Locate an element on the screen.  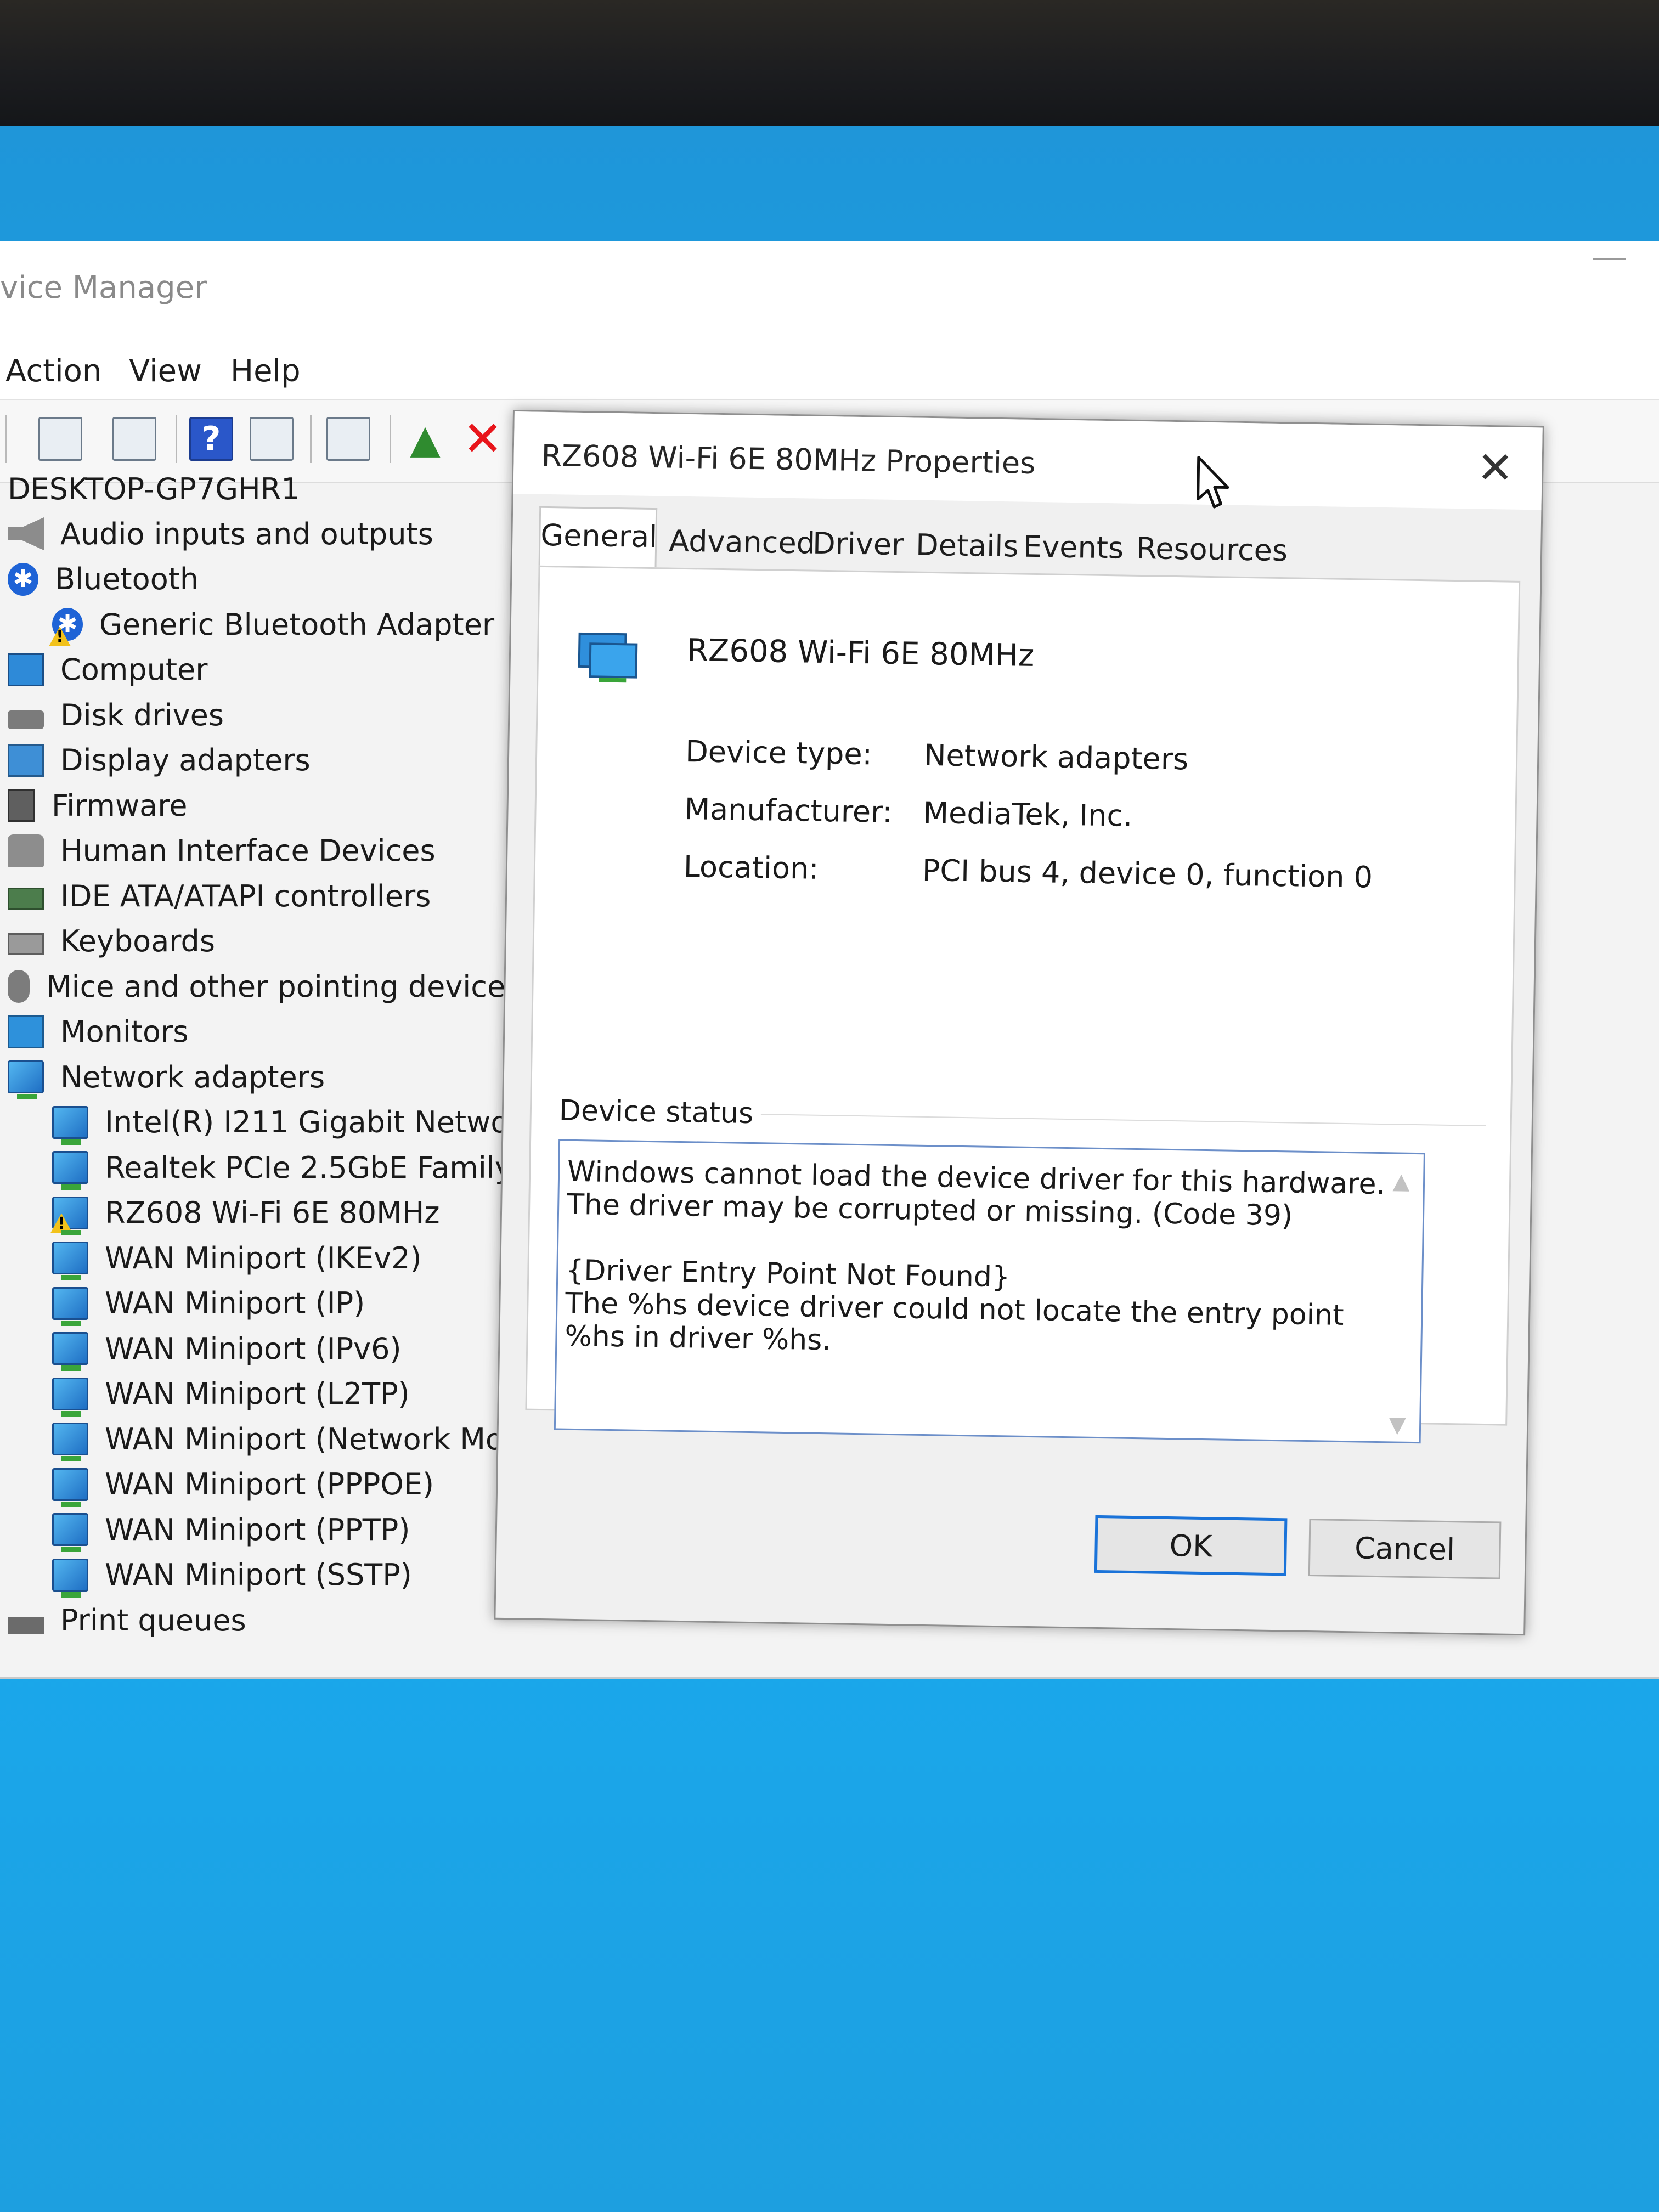
tree-item: Mice and other pointing devices is located at coordinates (264, 986).